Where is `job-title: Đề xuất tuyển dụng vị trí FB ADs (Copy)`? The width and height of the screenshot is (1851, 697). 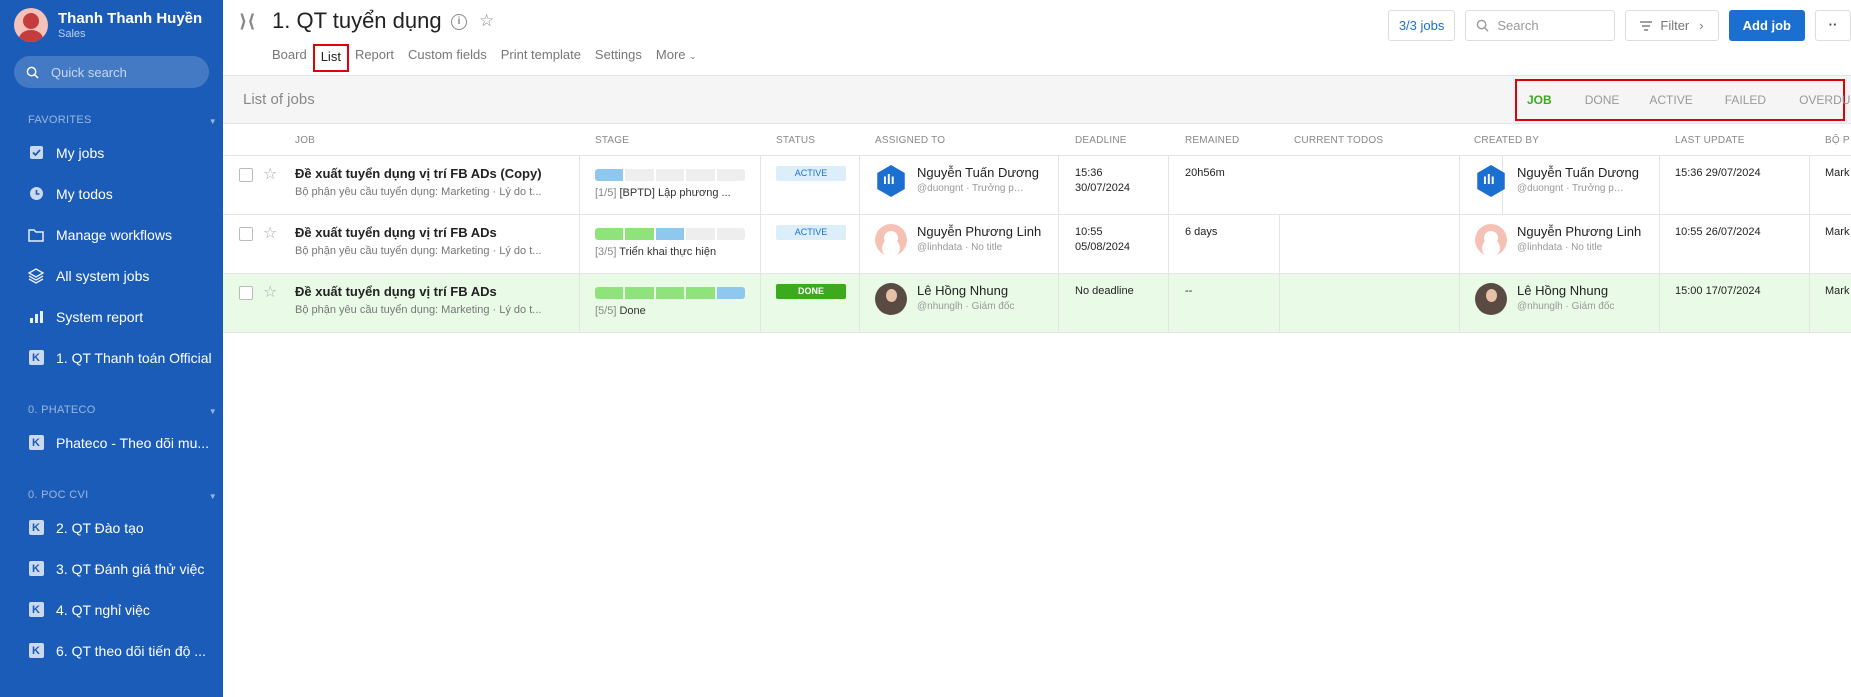
job-title: Đề xuất tuyển dụng vị trí FB ADs (Copy) is located at coordinates (418, 173).